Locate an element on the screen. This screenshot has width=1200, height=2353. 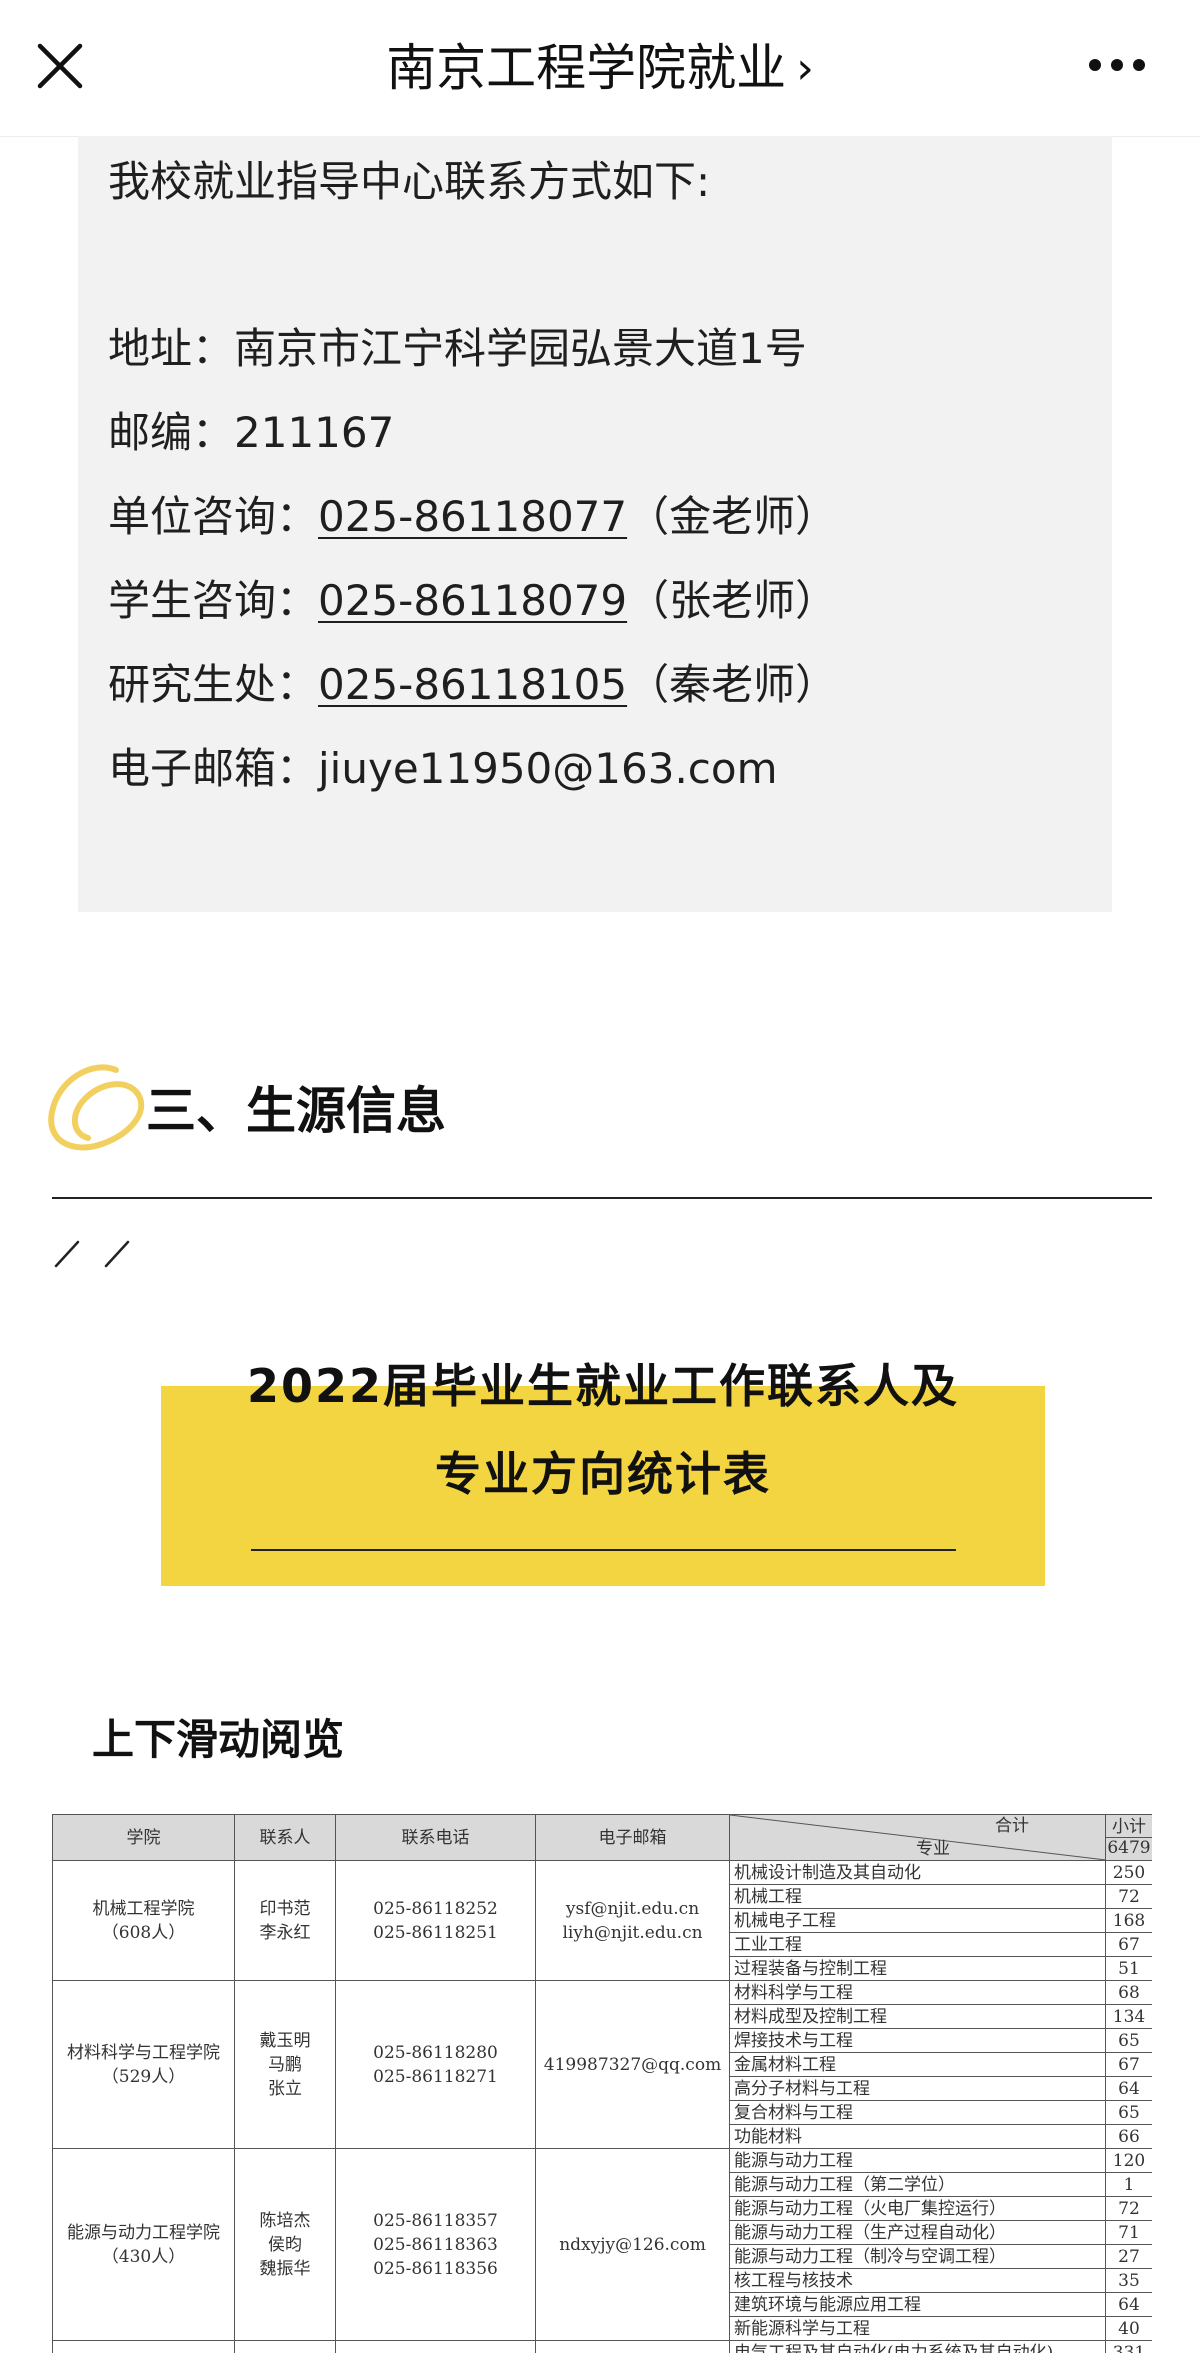
grad-phone-link: 025-86118105 is located at coordinates (472, 684).